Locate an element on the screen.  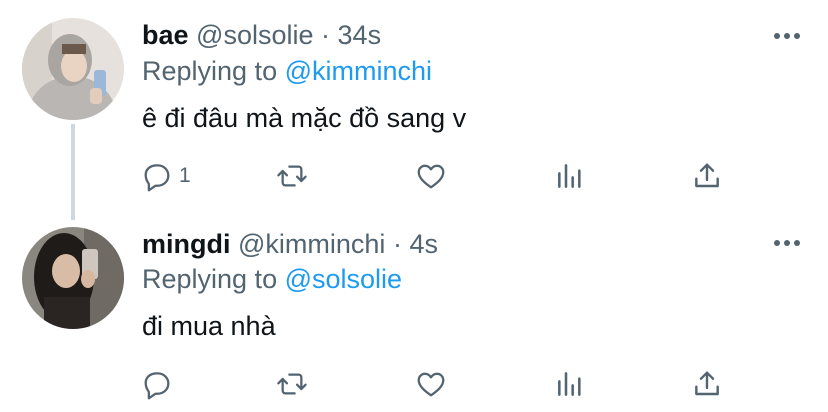
action-bar is located at coordinates (414, 384).